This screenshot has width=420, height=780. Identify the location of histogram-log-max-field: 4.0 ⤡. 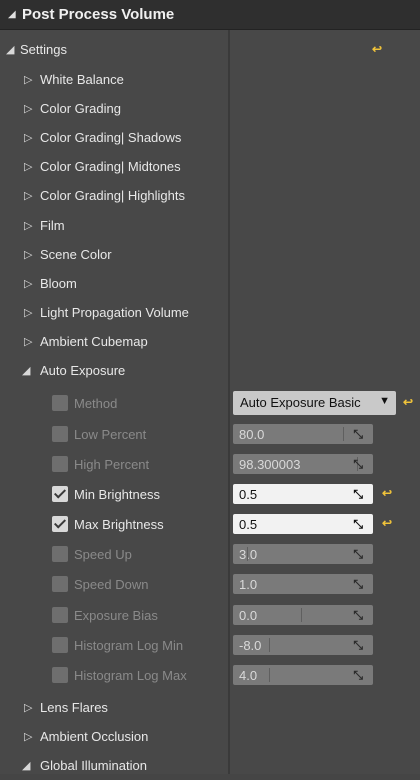
(303, 675).